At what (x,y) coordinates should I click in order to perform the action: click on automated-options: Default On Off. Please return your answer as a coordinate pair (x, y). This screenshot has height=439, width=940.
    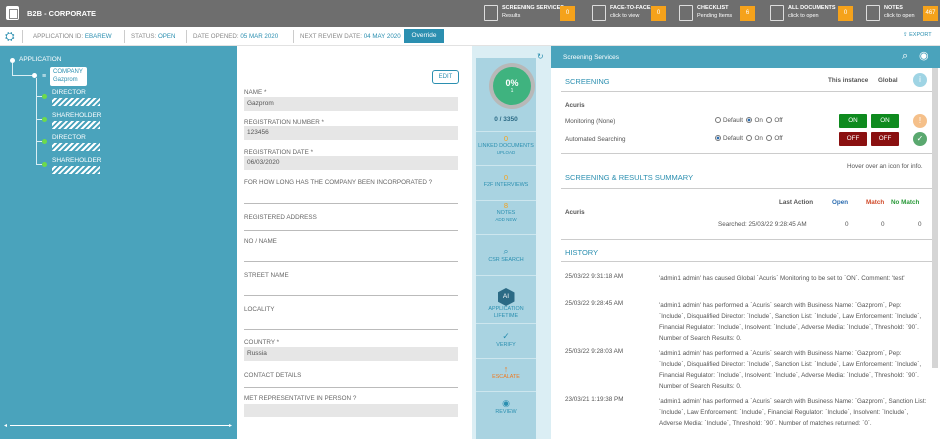
    Looking at the image, I should click on (749, 138).